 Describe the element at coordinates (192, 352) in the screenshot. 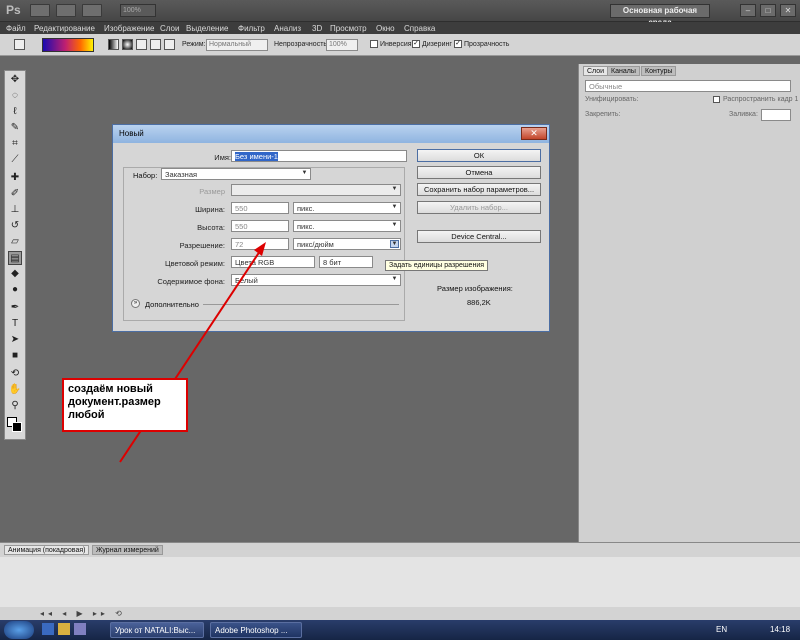

I see `annotation-arrow` at that location.